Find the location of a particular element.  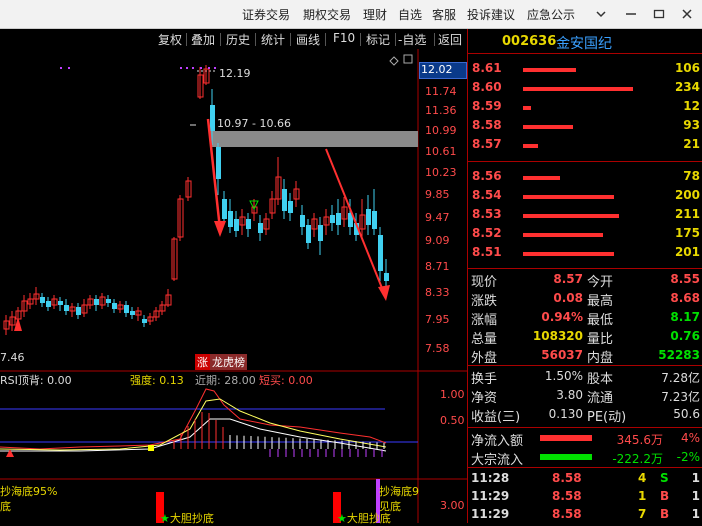

lower-level-label: 3.00 is located at coordinates (452, 505).